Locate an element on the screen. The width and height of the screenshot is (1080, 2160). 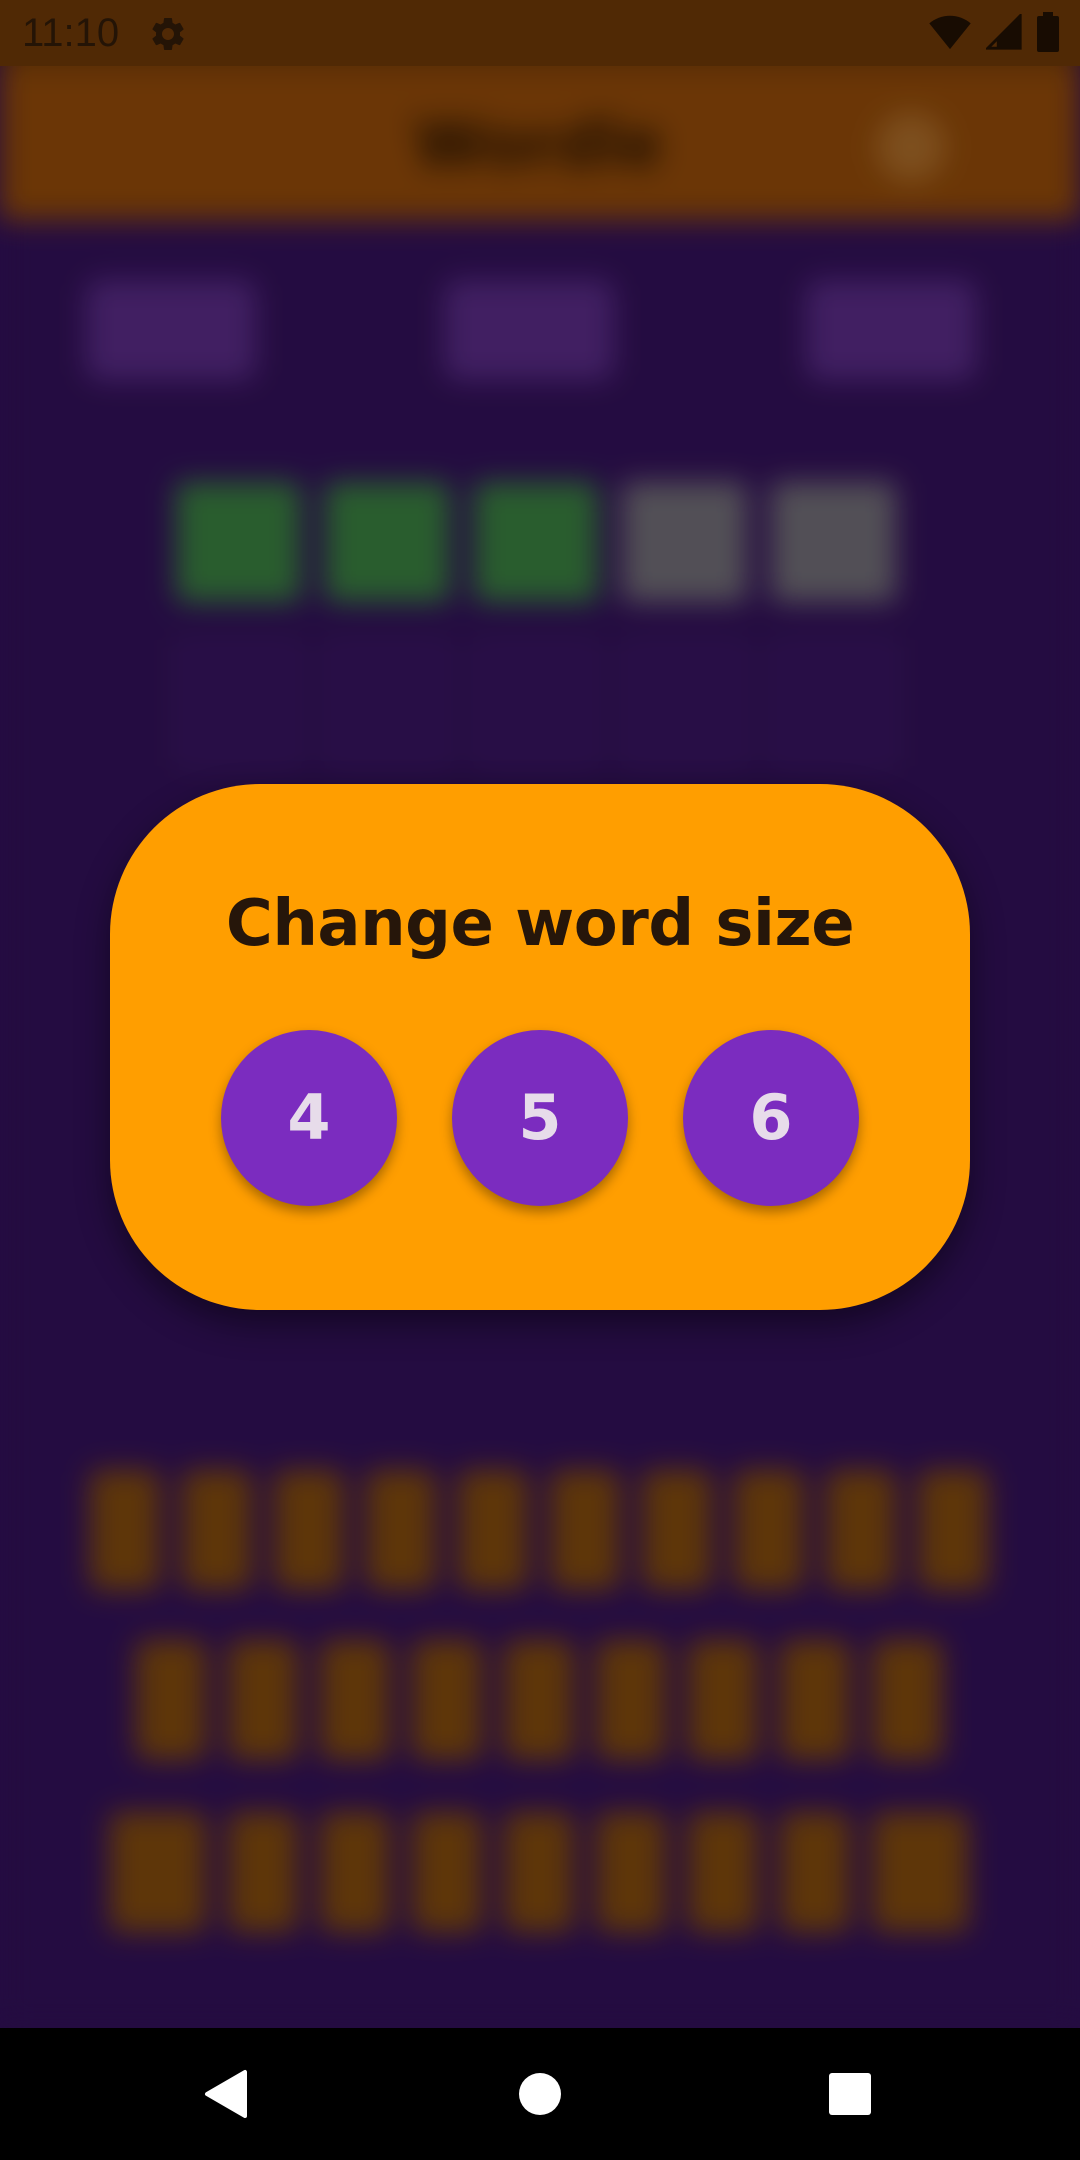
navigation-bar is located at coordinates (540, 2094).